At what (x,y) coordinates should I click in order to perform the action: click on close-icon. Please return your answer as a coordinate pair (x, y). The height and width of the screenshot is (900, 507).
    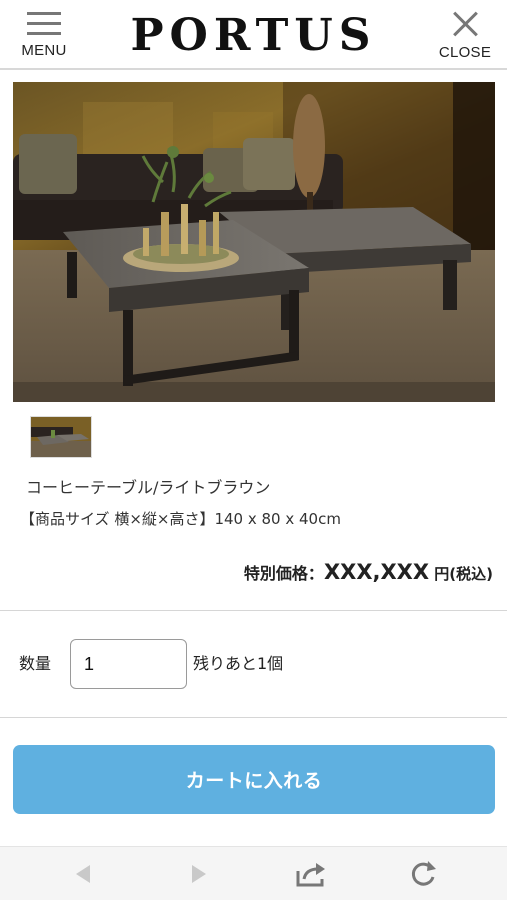
    Looking at the image, I should click on (465, 24).